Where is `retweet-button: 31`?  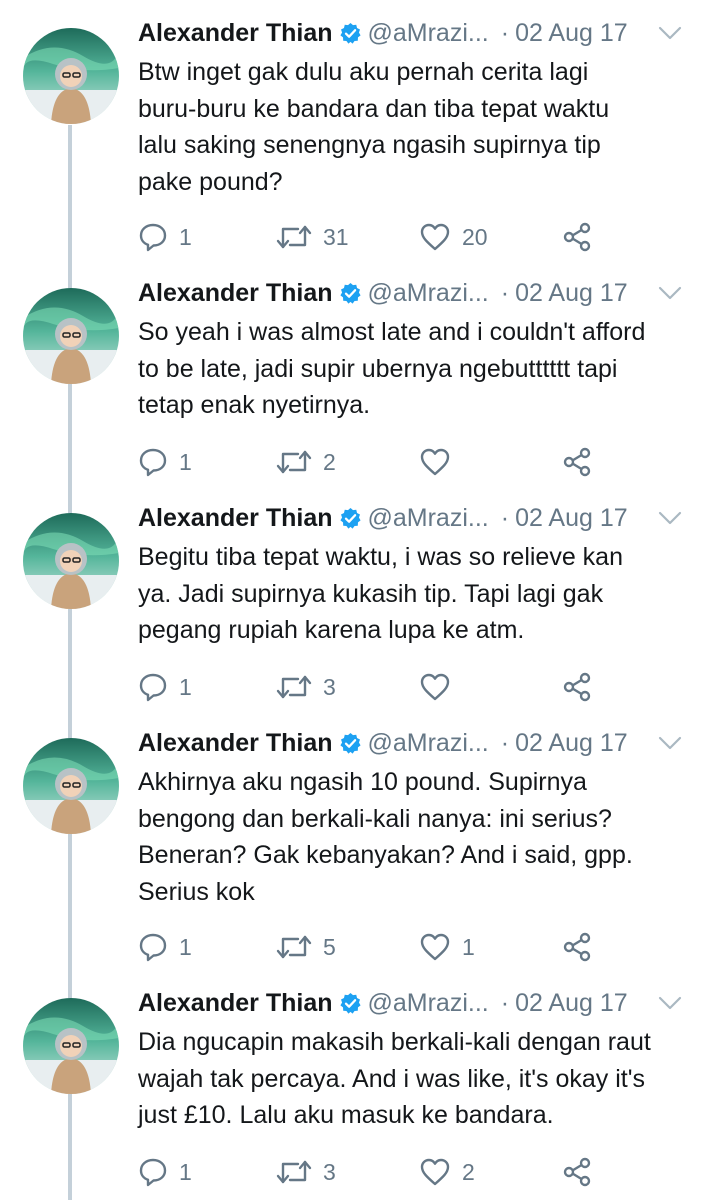 retweet-button: 31 is located at coordinates (312, 237).